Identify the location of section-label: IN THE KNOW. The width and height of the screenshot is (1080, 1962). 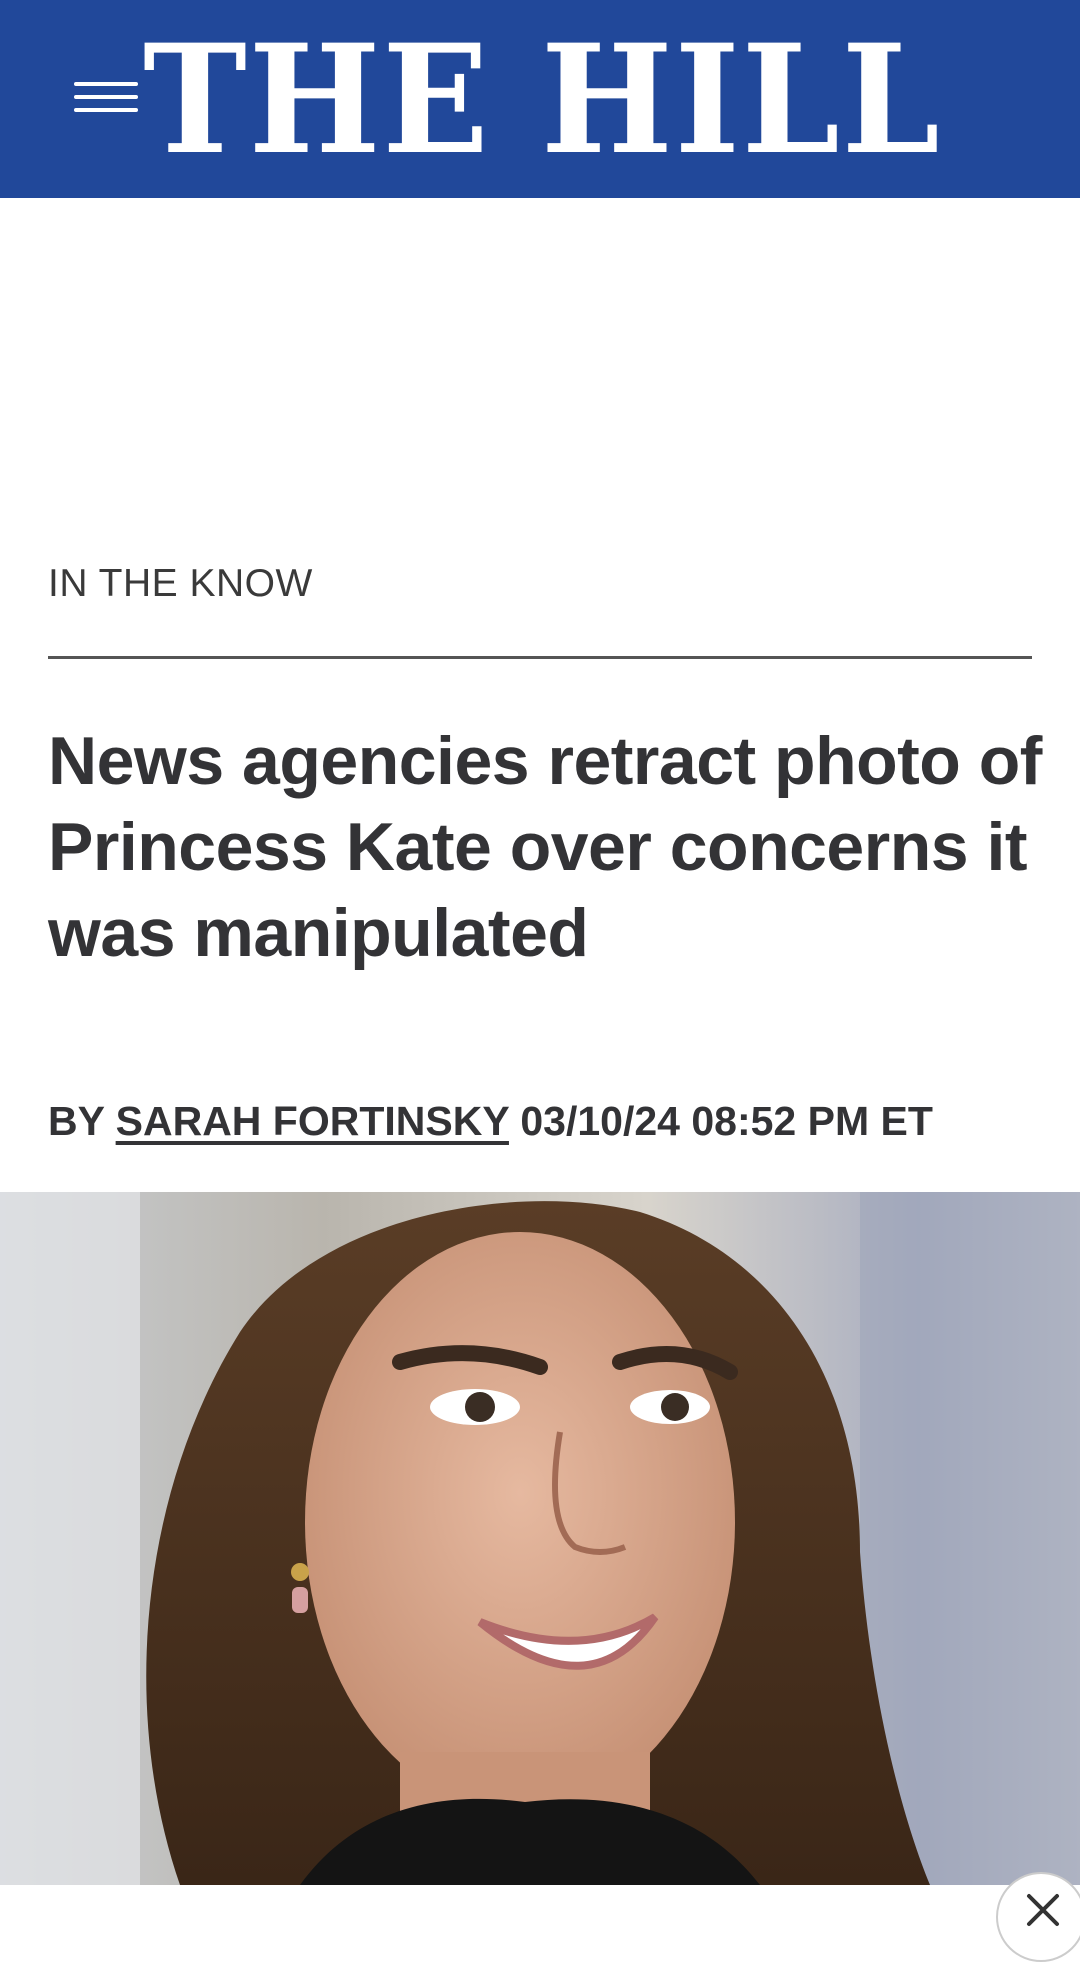
(180, 584).